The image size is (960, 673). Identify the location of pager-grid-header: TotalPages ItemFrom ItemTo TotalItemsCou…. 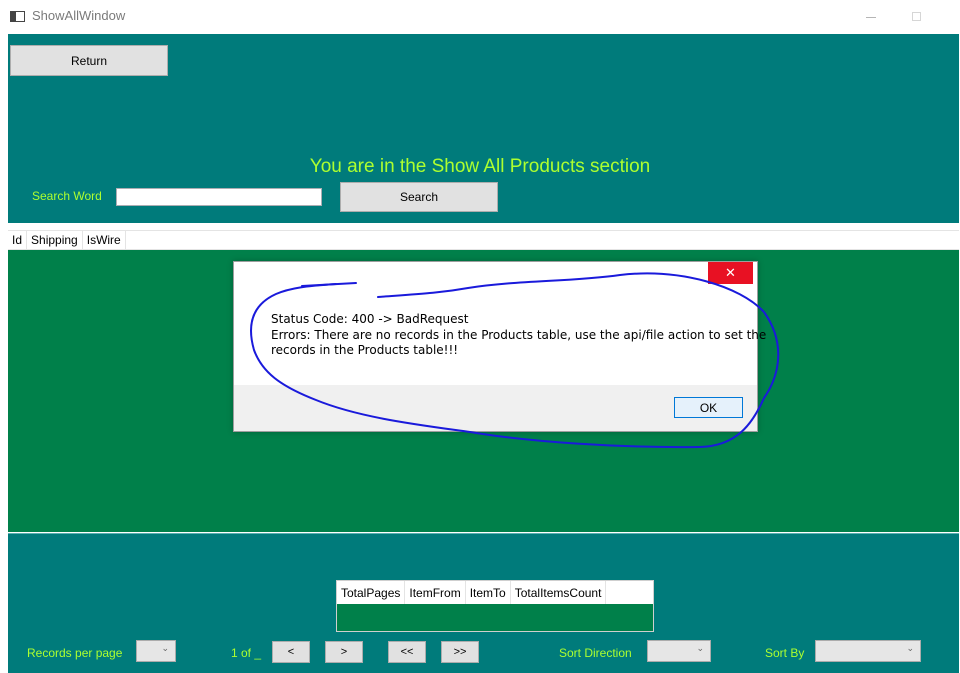
(495, 592).